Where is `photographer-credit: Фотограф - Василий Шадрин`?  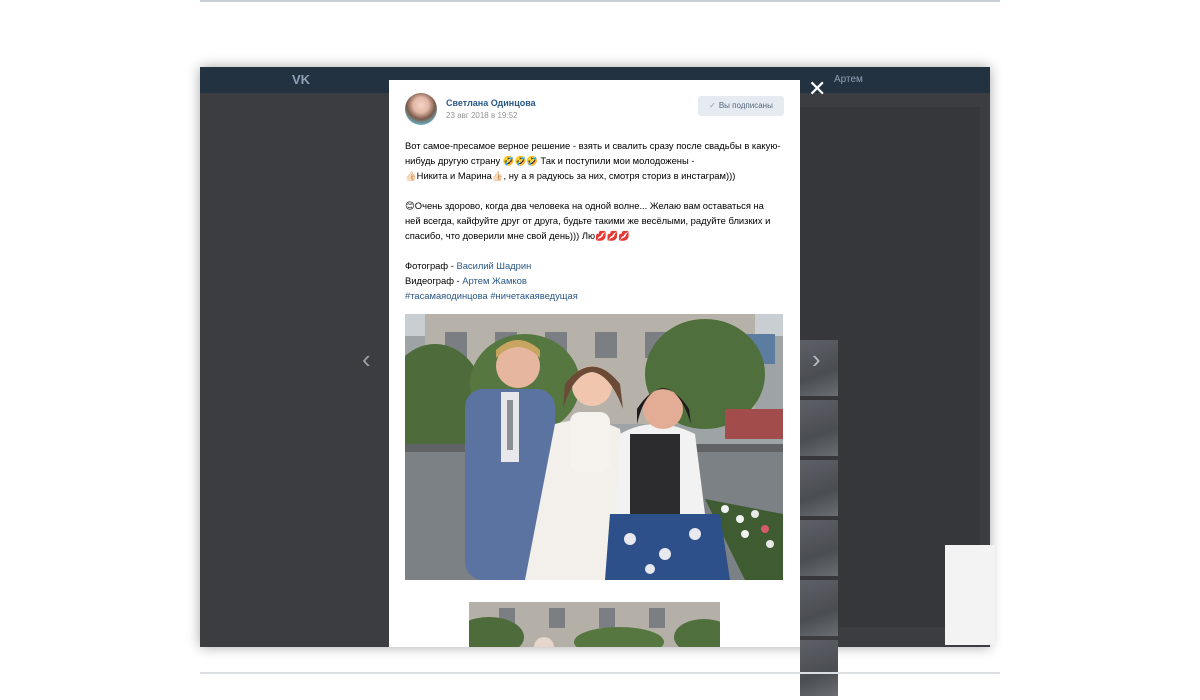
photographer-credit: Фотограф - Василий Шадрин is located at coordinates (596, 265).